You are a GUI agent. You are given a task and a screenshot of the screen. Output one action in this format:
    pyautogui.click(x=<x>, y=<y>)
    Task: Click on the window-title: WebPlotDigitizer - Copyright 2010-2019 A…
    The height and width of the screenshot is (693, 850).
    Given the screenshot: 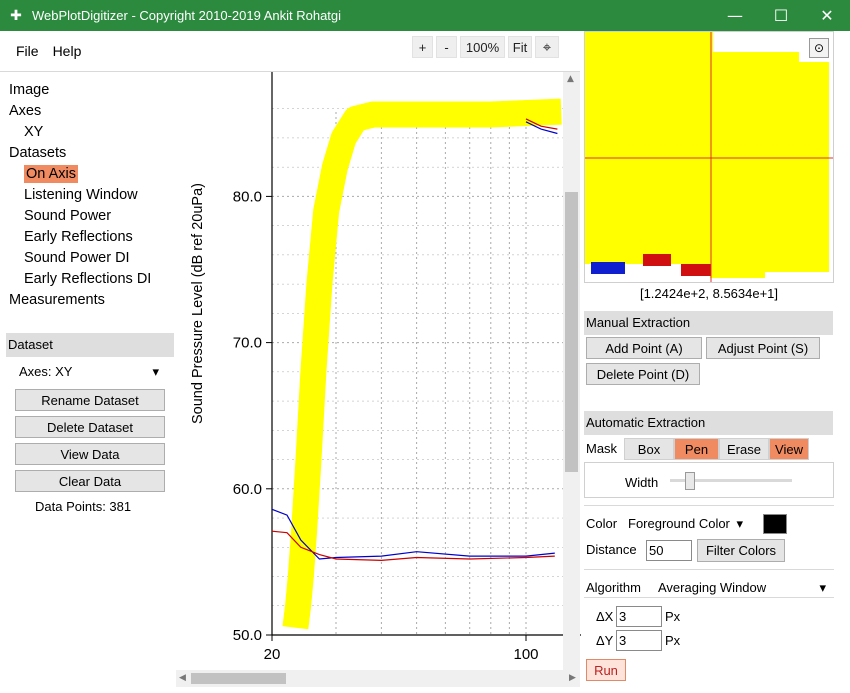 What is the action you would take?
    pyautogui.click(x=187, y=15)
    